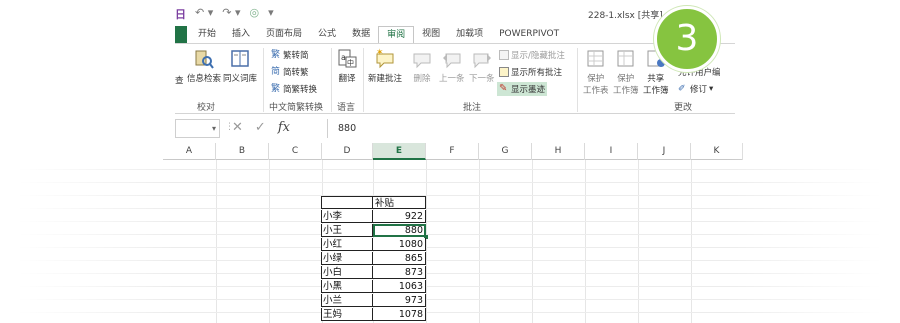 The width and height of the screenshot is (900, 323). What do you see at coordinates (180, 14) in the screenshot?
I see `excel-app-icon: 日` at bounding box center [180, 14].